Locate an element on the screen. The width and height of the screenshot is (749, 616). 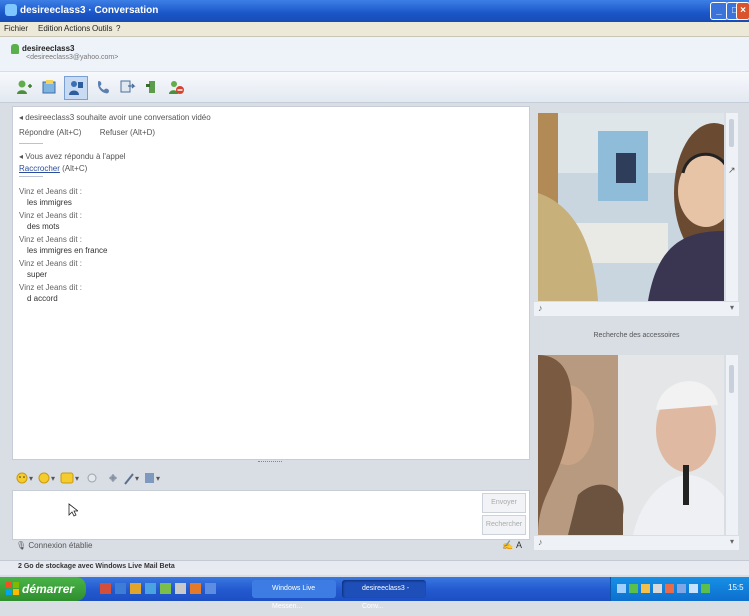
ink-icon is located at coordinates (129, 479).